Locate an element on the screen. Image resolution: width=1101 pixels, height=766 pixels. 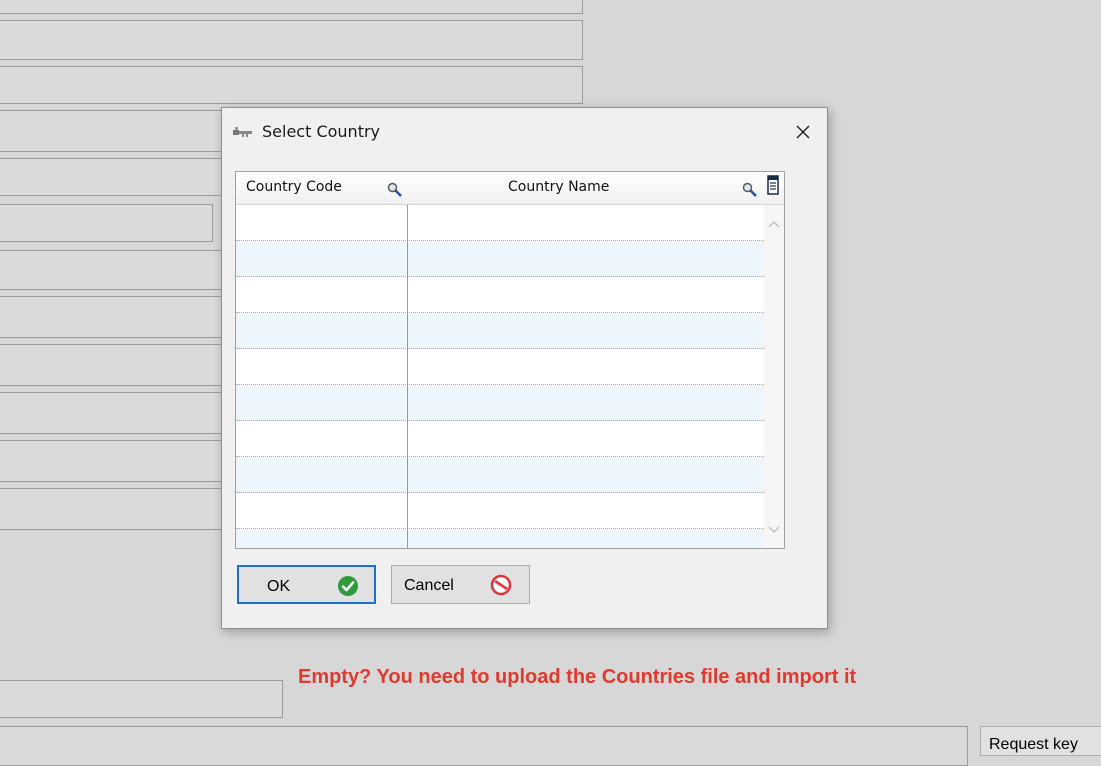
column-header-label: Country Code is located at coordinates (294, 187).